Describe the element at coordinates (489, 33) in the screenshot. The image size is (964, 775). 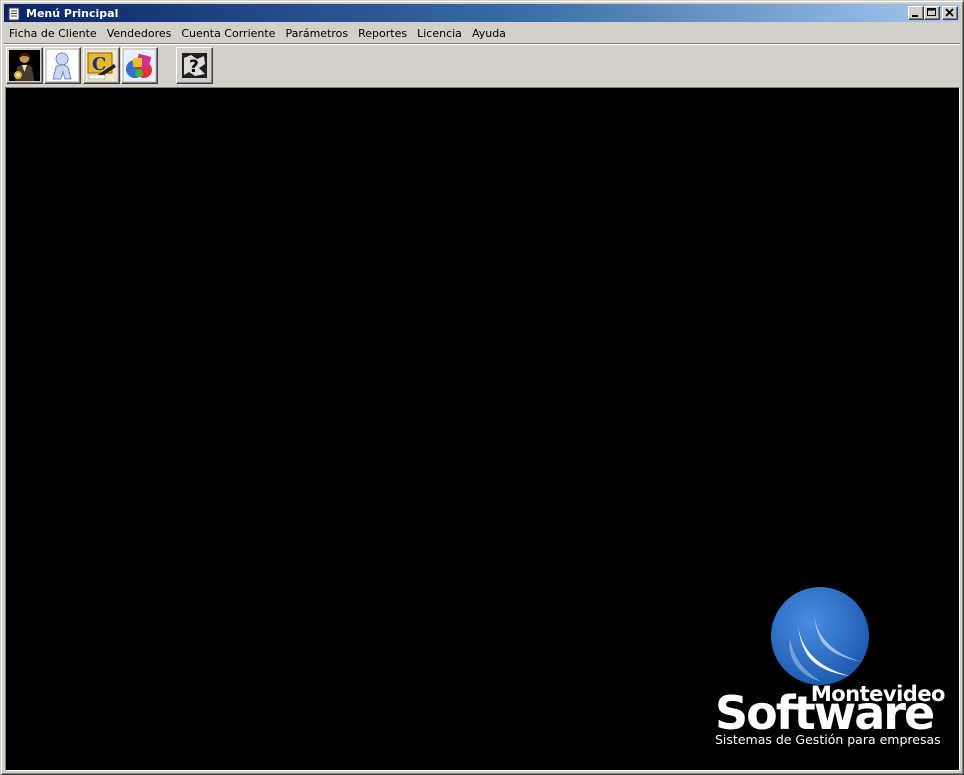
I see `menu-ayuda: Ayuda` at that location.